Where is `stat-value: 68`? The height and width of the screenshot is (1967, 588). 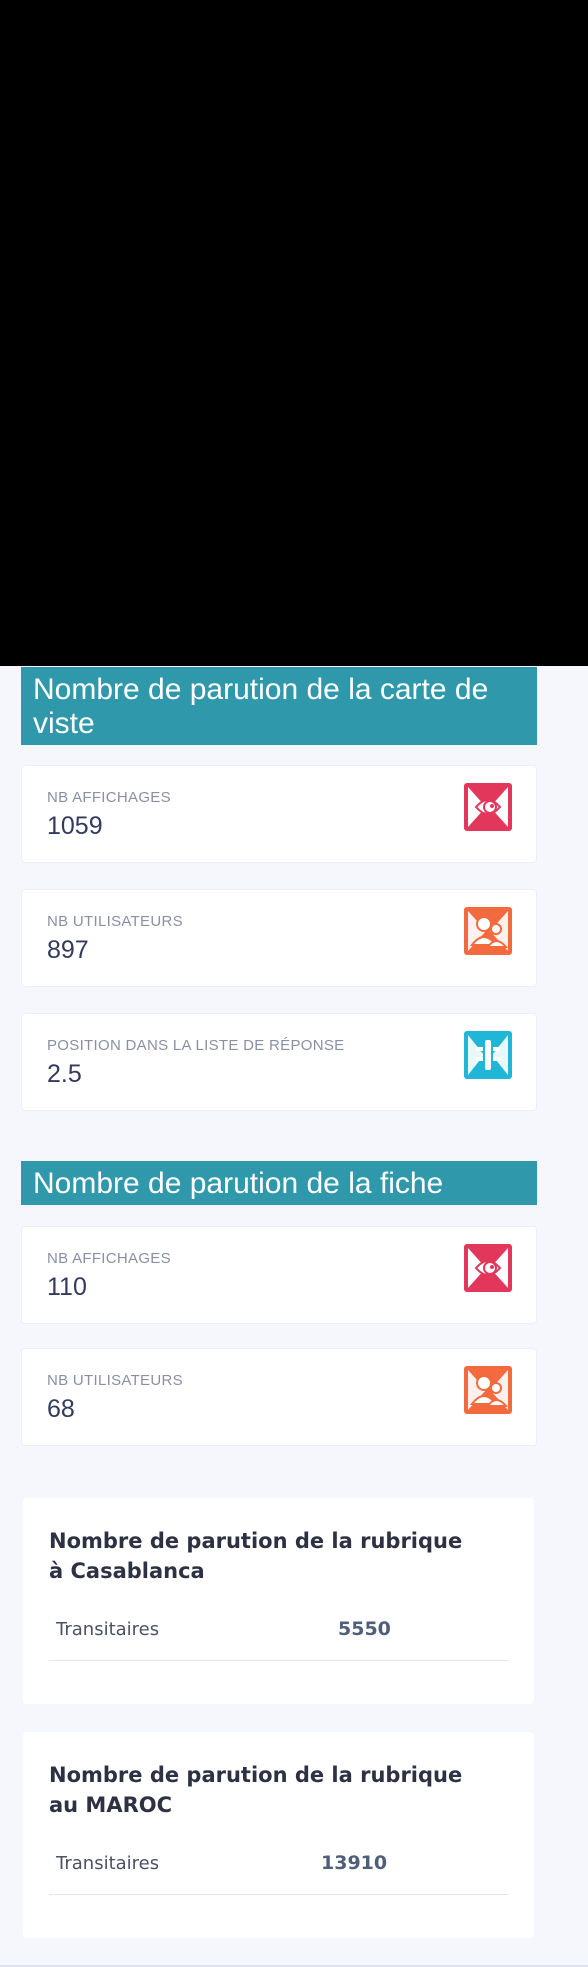 stat-value: 68 is located at coordinates (61, 1409).